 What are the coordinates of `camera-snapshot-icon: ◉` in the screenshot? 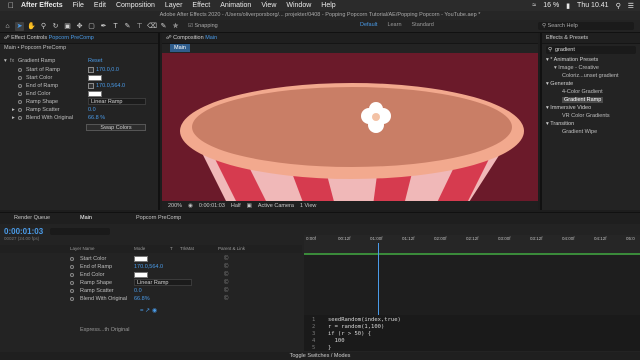 It's located at (190, 206).